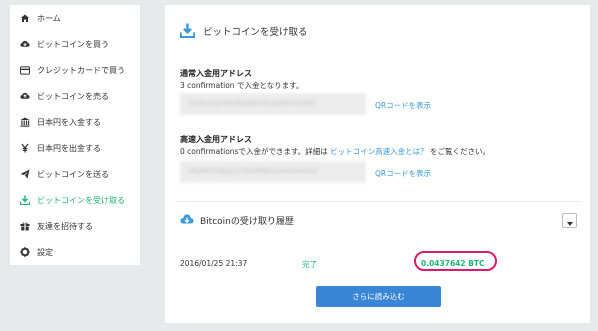  I want to click on sidebar-item-label: ホーム, so click(49, 18).